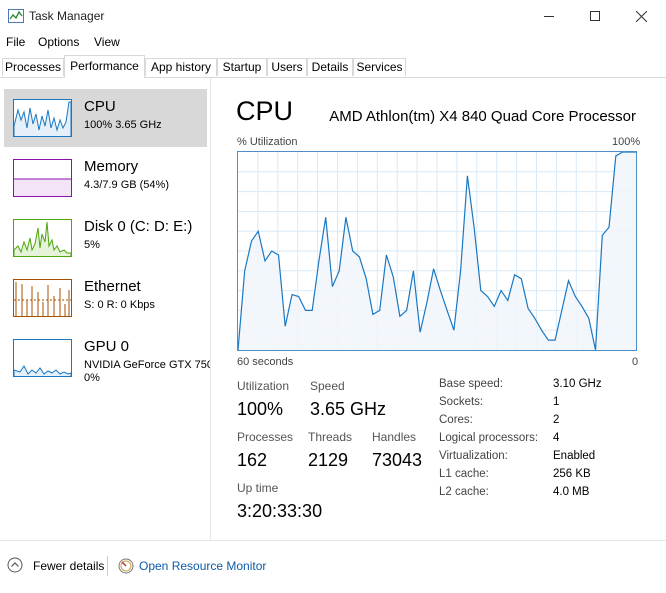 This screenshot has height=593, width=666. I want to click on tab-services: Services, so click(379, 67).